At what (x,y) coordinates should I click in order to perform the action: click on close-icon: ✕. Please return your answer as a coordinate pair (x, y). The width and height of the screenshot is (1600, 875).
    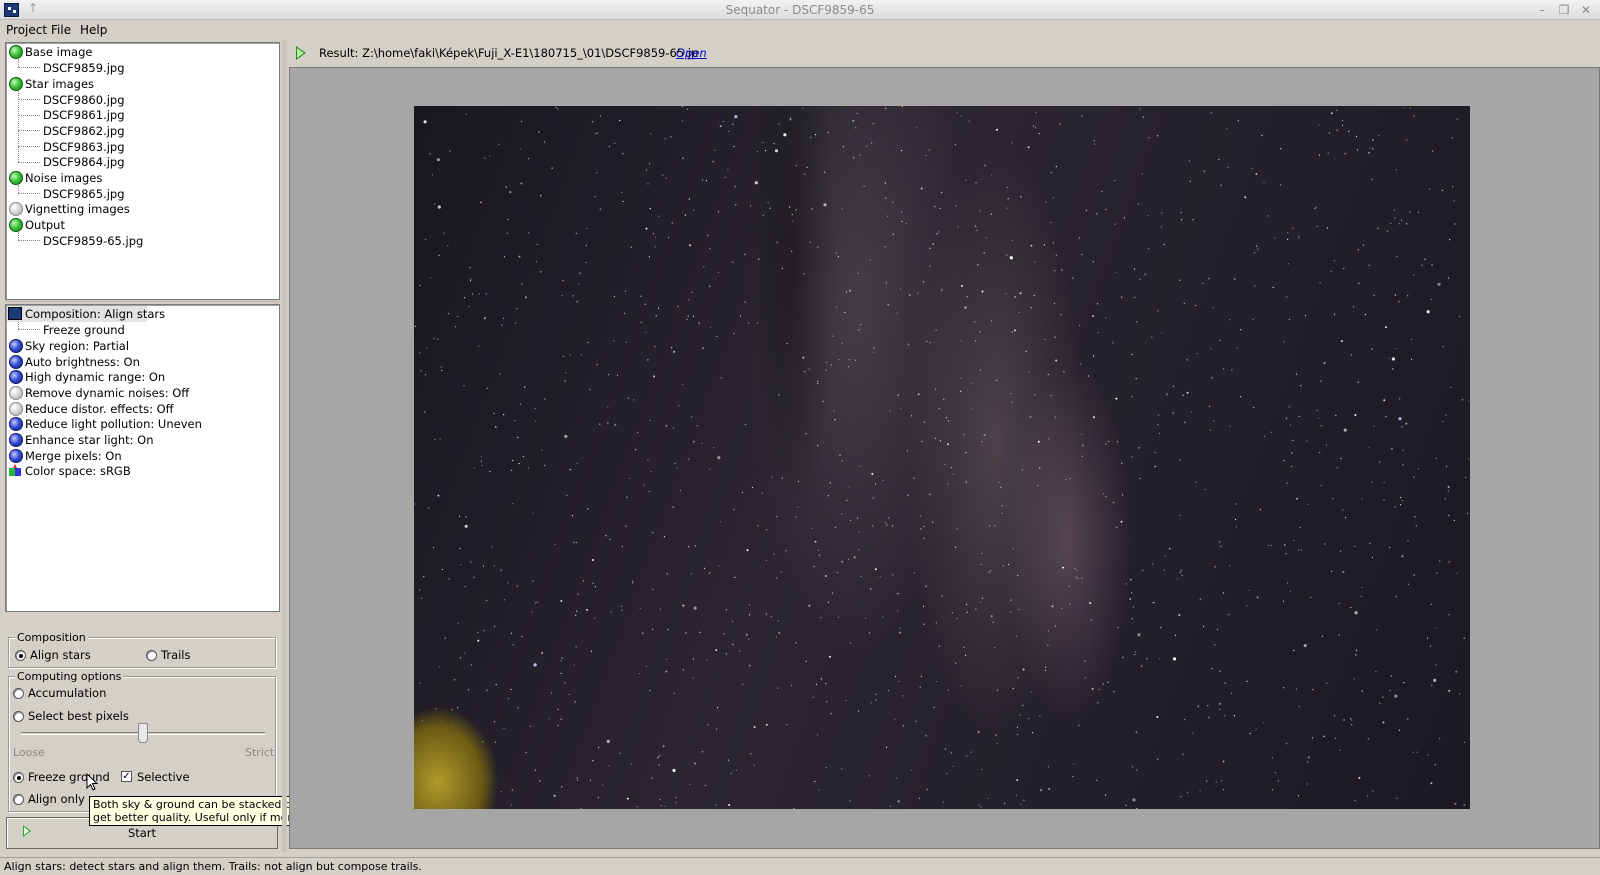
    Looking at the image, I should click on (1586, 10).